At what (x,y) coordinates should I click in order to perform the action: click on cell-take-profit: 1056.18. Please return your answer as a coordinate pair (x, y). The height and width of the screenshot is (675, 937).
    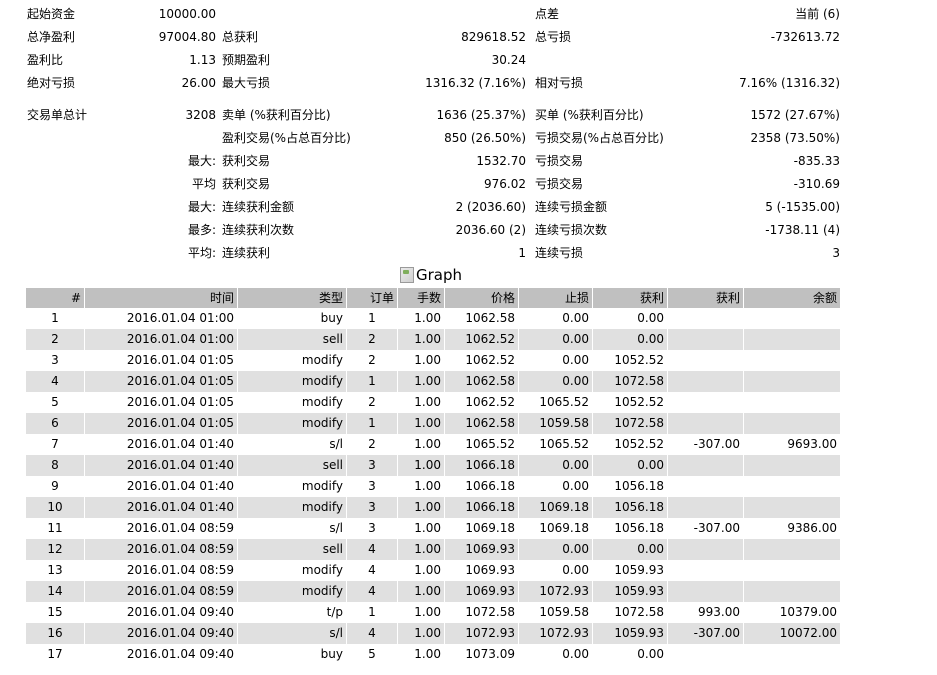
    Looking at the image, I should click on (639, 486).